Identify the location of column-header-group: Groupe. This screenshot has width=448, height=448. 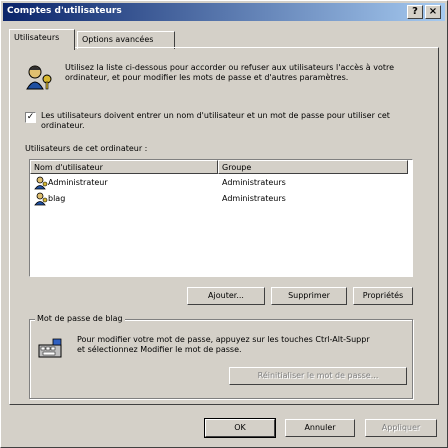
(313, 167).